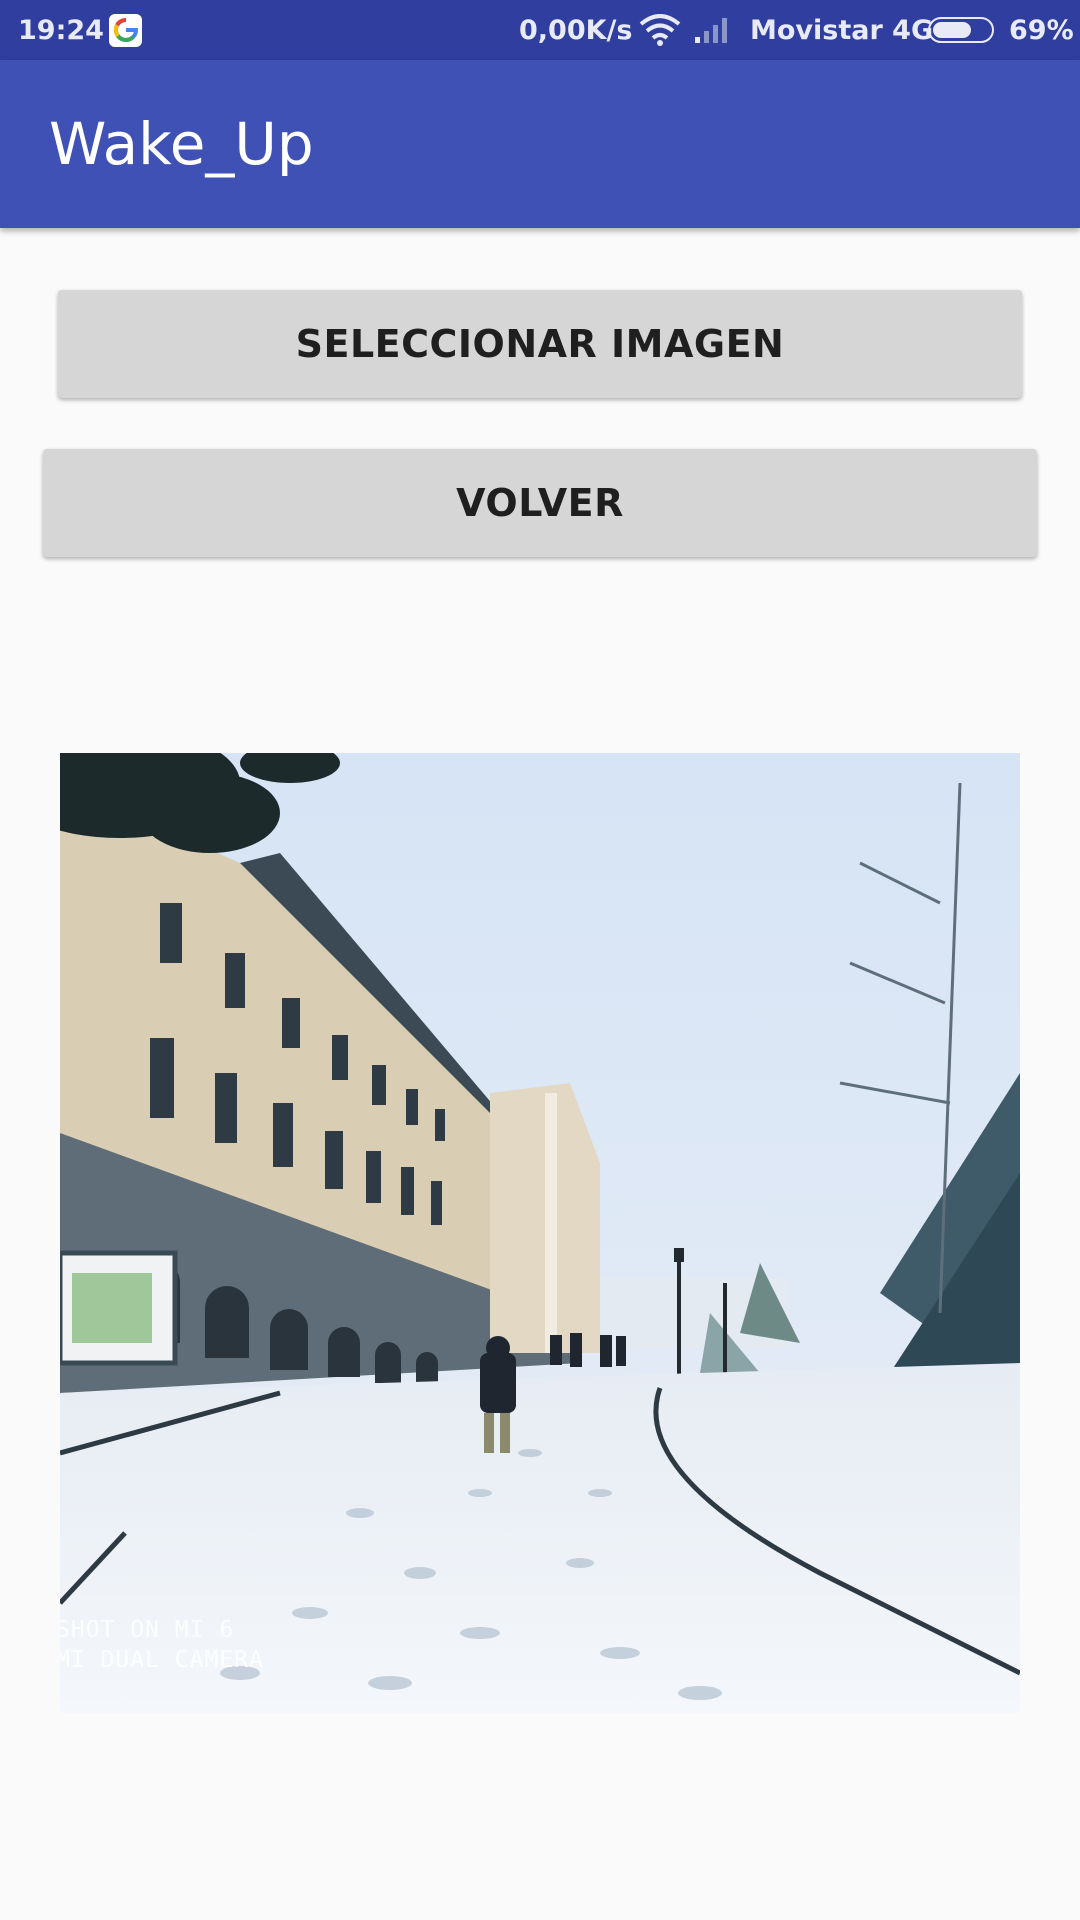 The height and width of the screenshot is (1920, 1080). Describe the element at coordinates (842, 30) in the screenshot. I see `carrier-name: Movistar 4G` at that location.